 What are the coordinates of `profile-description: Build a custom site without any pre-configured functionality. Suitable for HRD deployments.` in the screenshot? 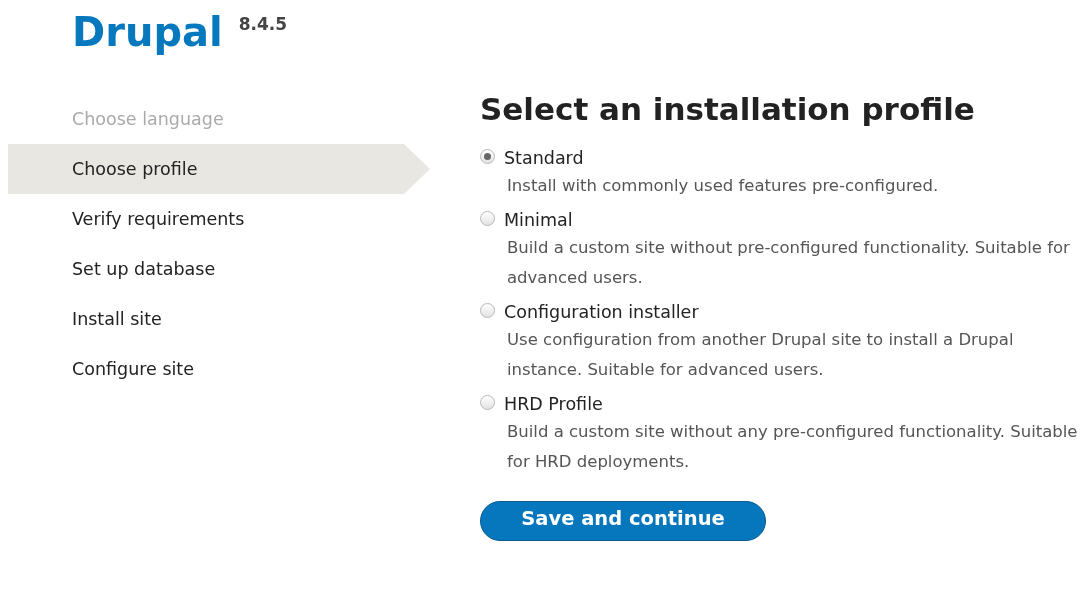 It's located at (792, 447).